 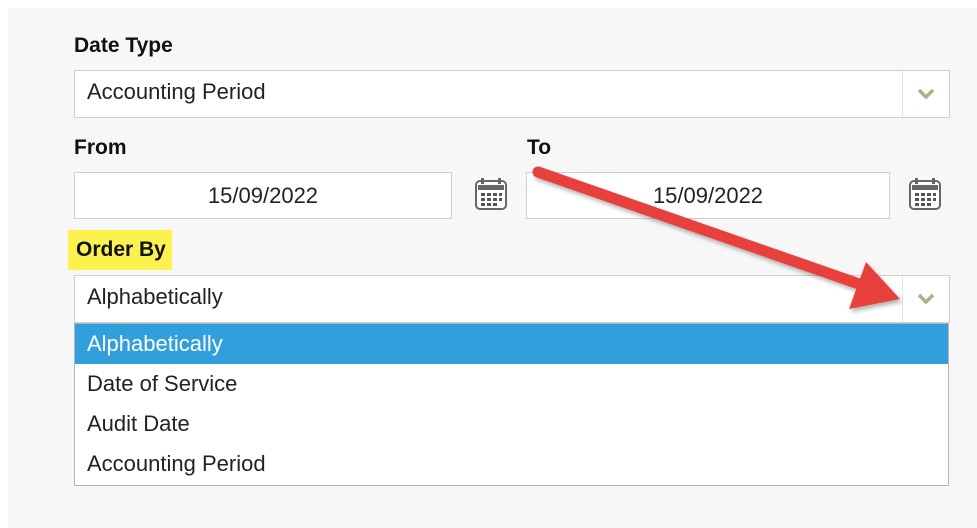 I want to click on order-by-option: Accounting Period, so click(x=511, y=464).